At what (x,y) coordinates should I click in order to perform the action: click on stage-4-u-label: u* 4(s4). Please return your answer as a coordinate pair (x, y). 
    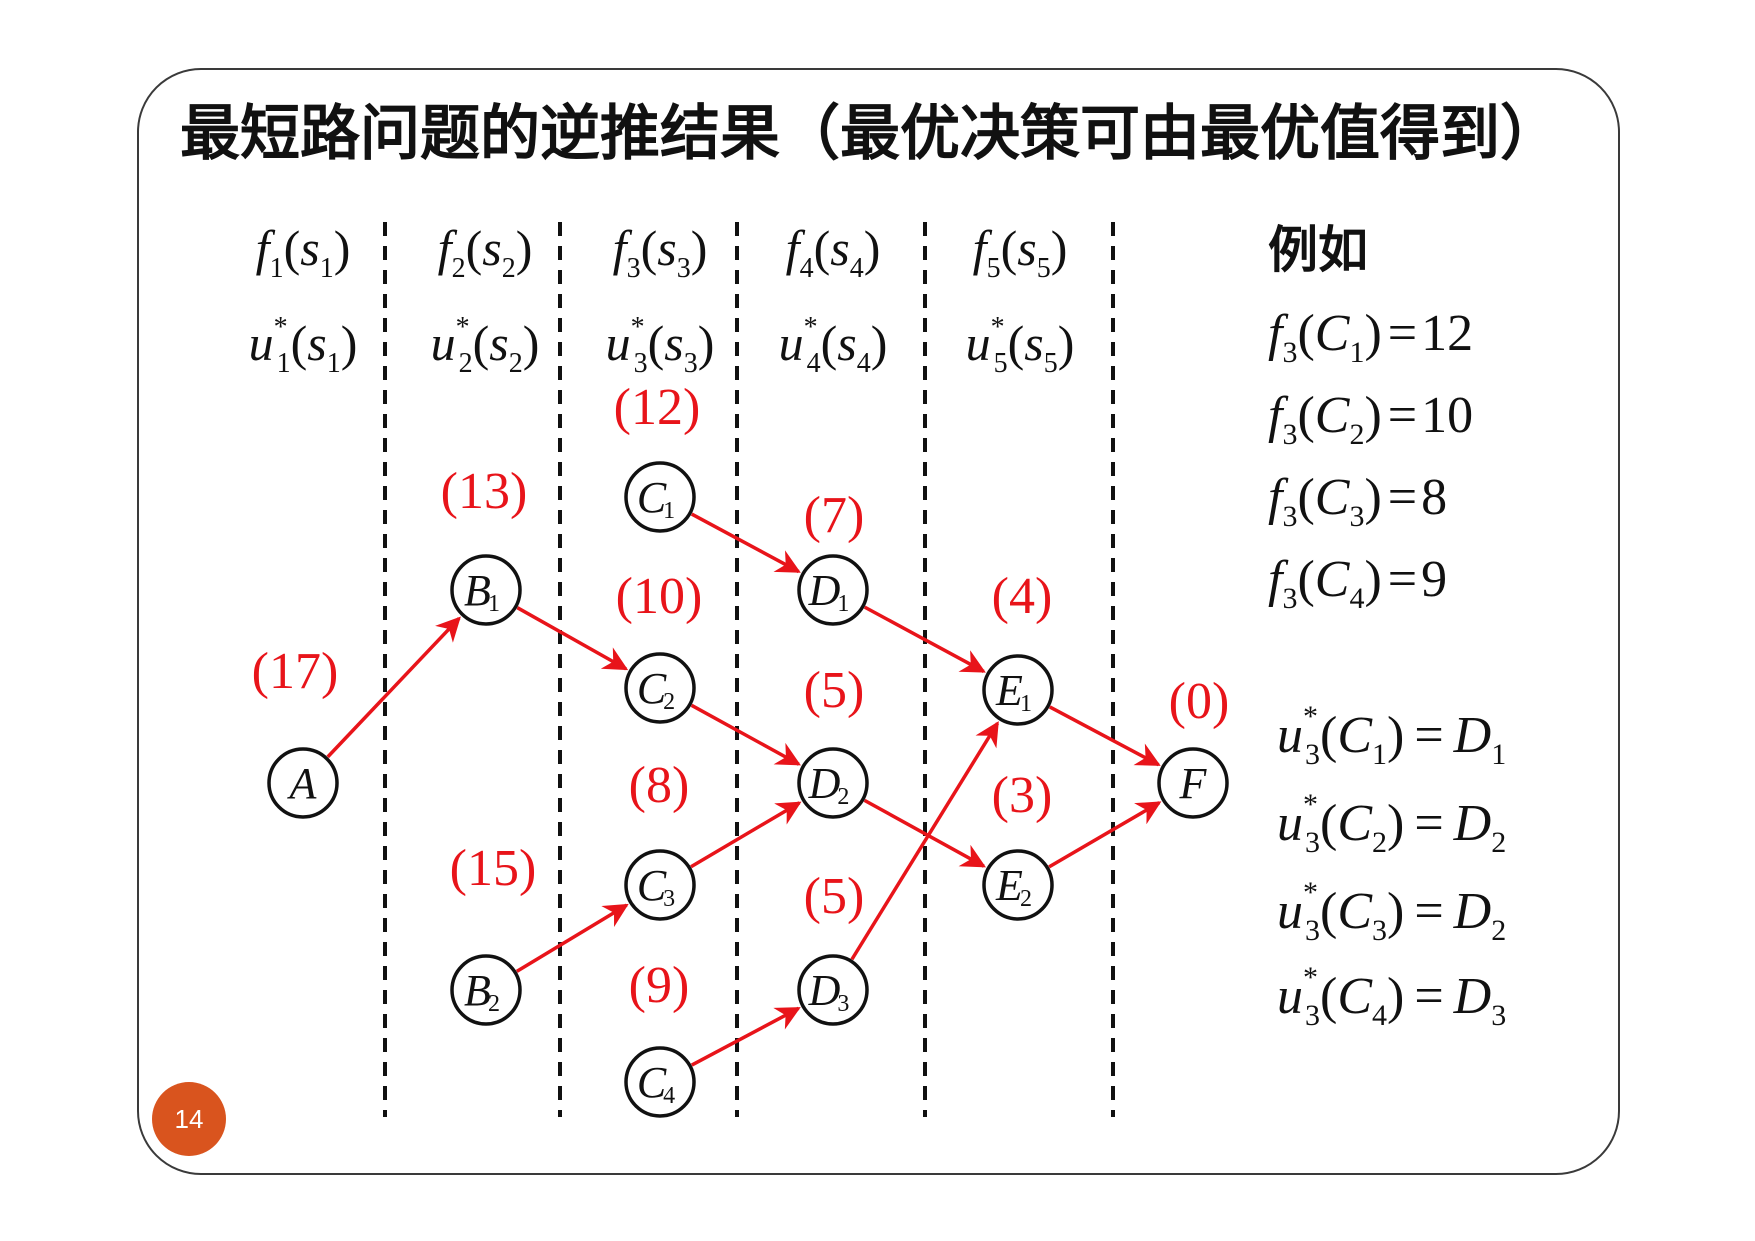
    Looking at the image, I should click on (833, 345).